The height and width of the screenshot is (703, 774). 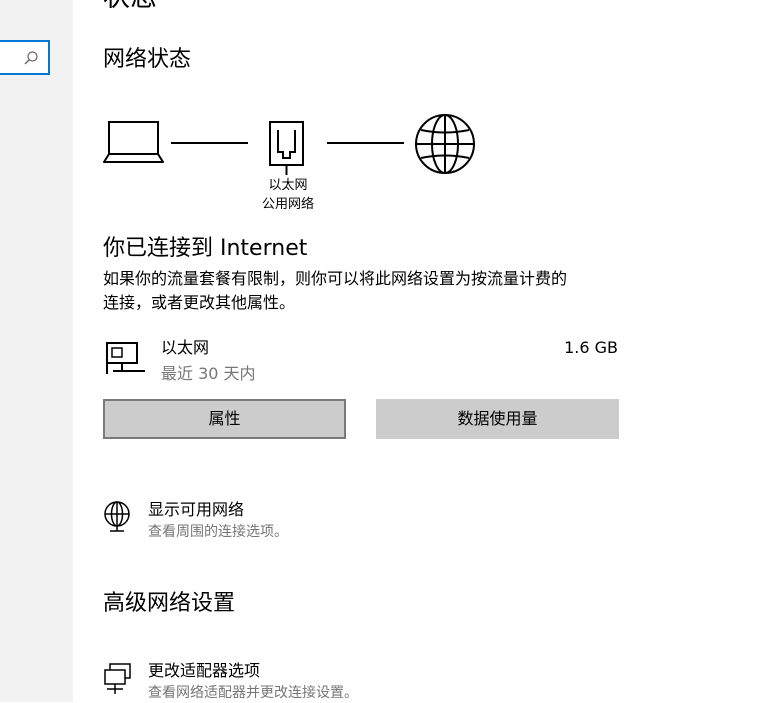 What do you see at coordinates (147, 59) in the screenshot?
I see `network-status-heading: 网络状态` at bounding box center [147, 59].